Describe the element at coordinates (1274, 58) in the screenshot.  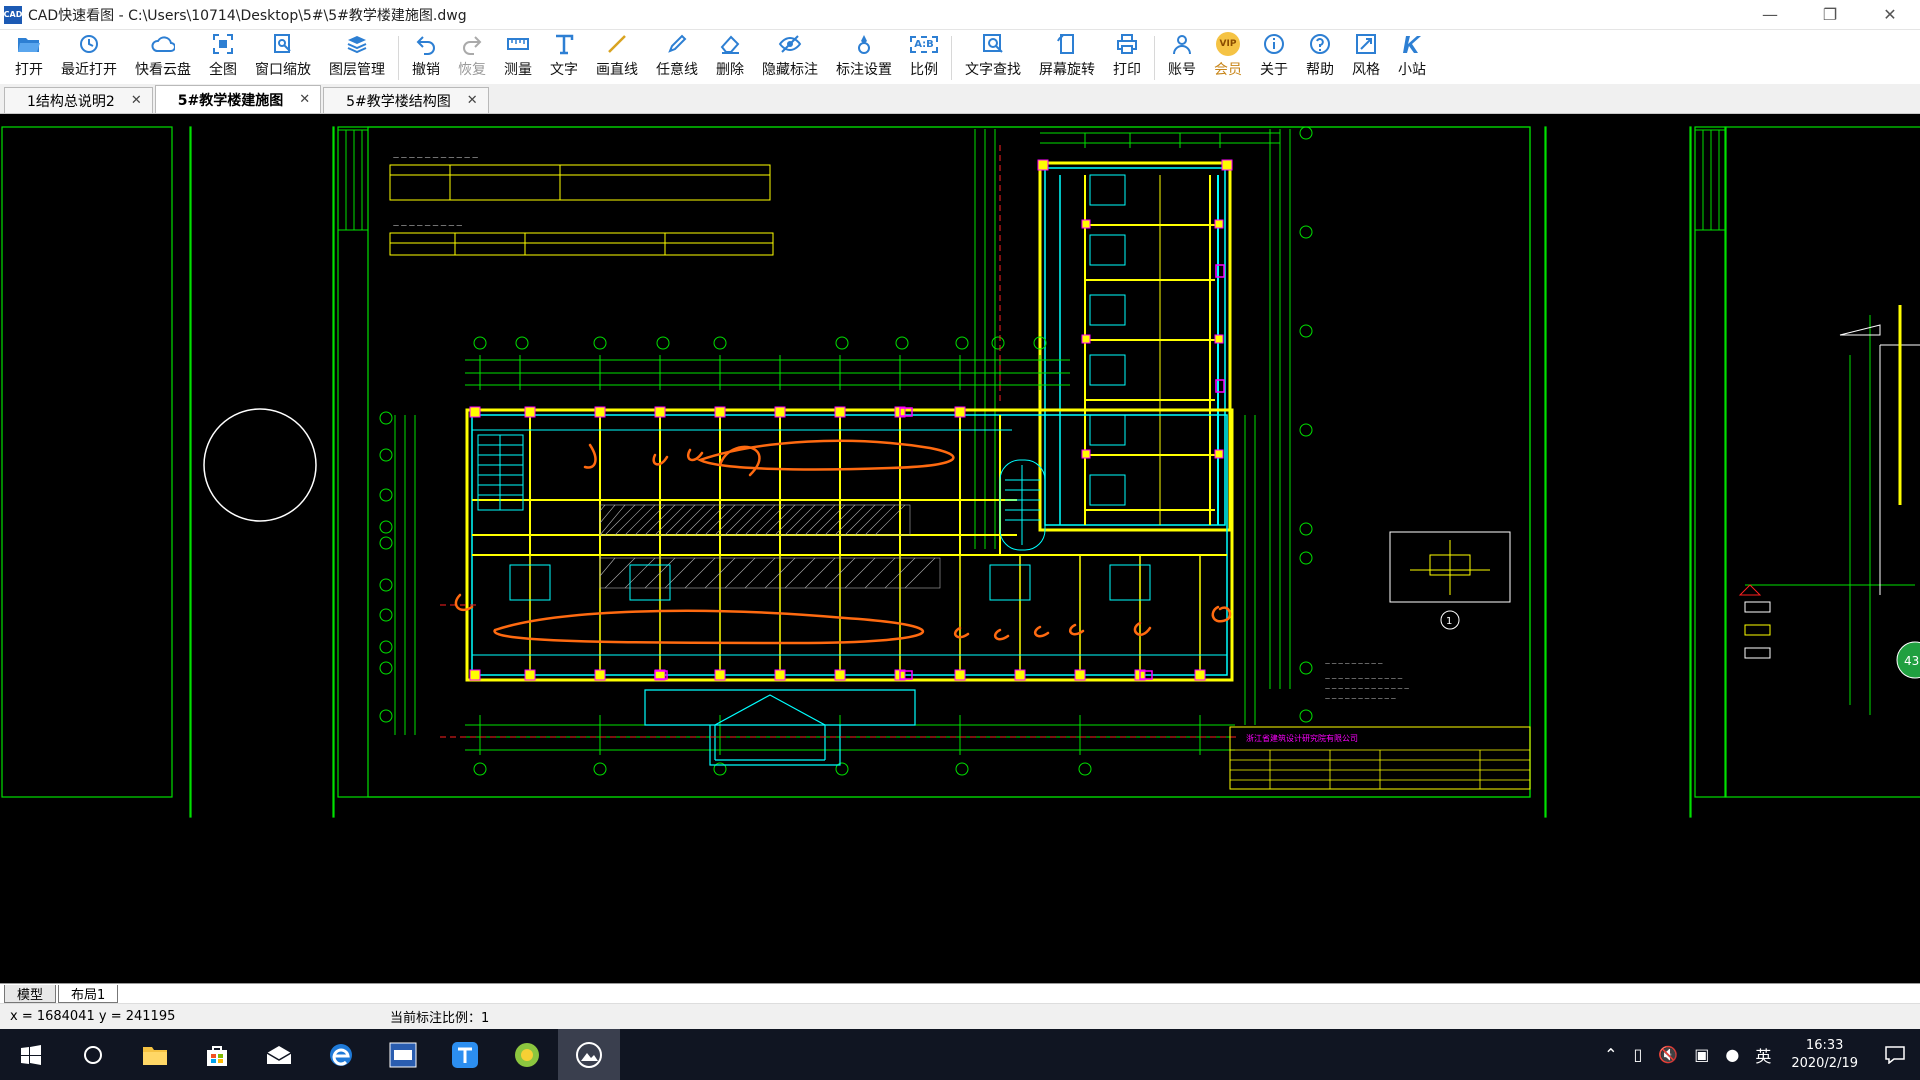
I see `about-button: 关于` at that location.